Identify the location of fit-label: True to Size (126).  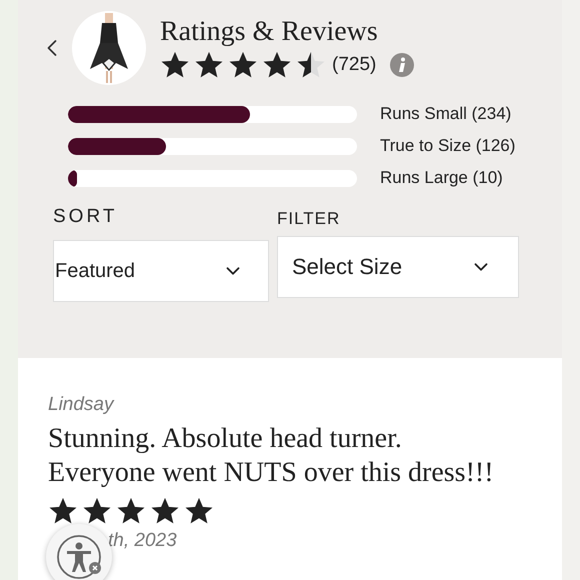
(448, 146).